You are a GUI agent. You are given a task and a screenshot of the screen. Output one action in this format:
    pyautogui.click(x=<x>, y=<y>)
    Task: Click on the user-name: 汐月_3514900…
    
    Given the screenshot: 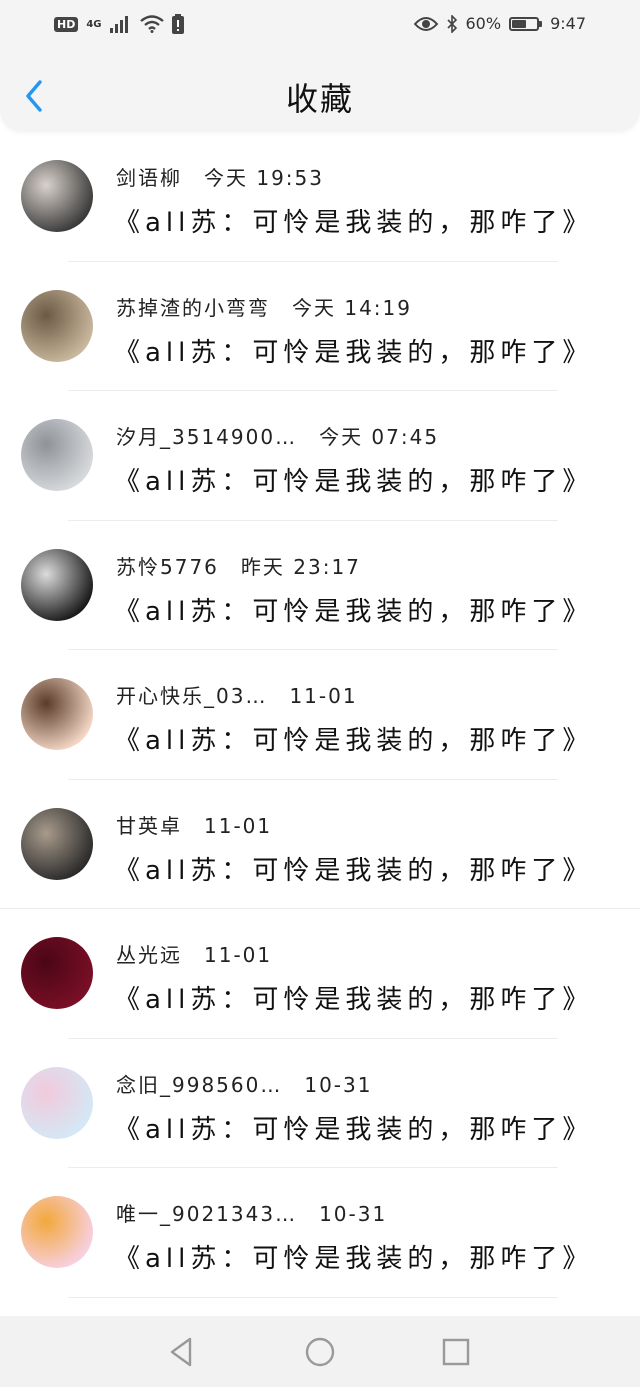 What is the action you would take?
    pyautogui.click(x=207, y=437)
    